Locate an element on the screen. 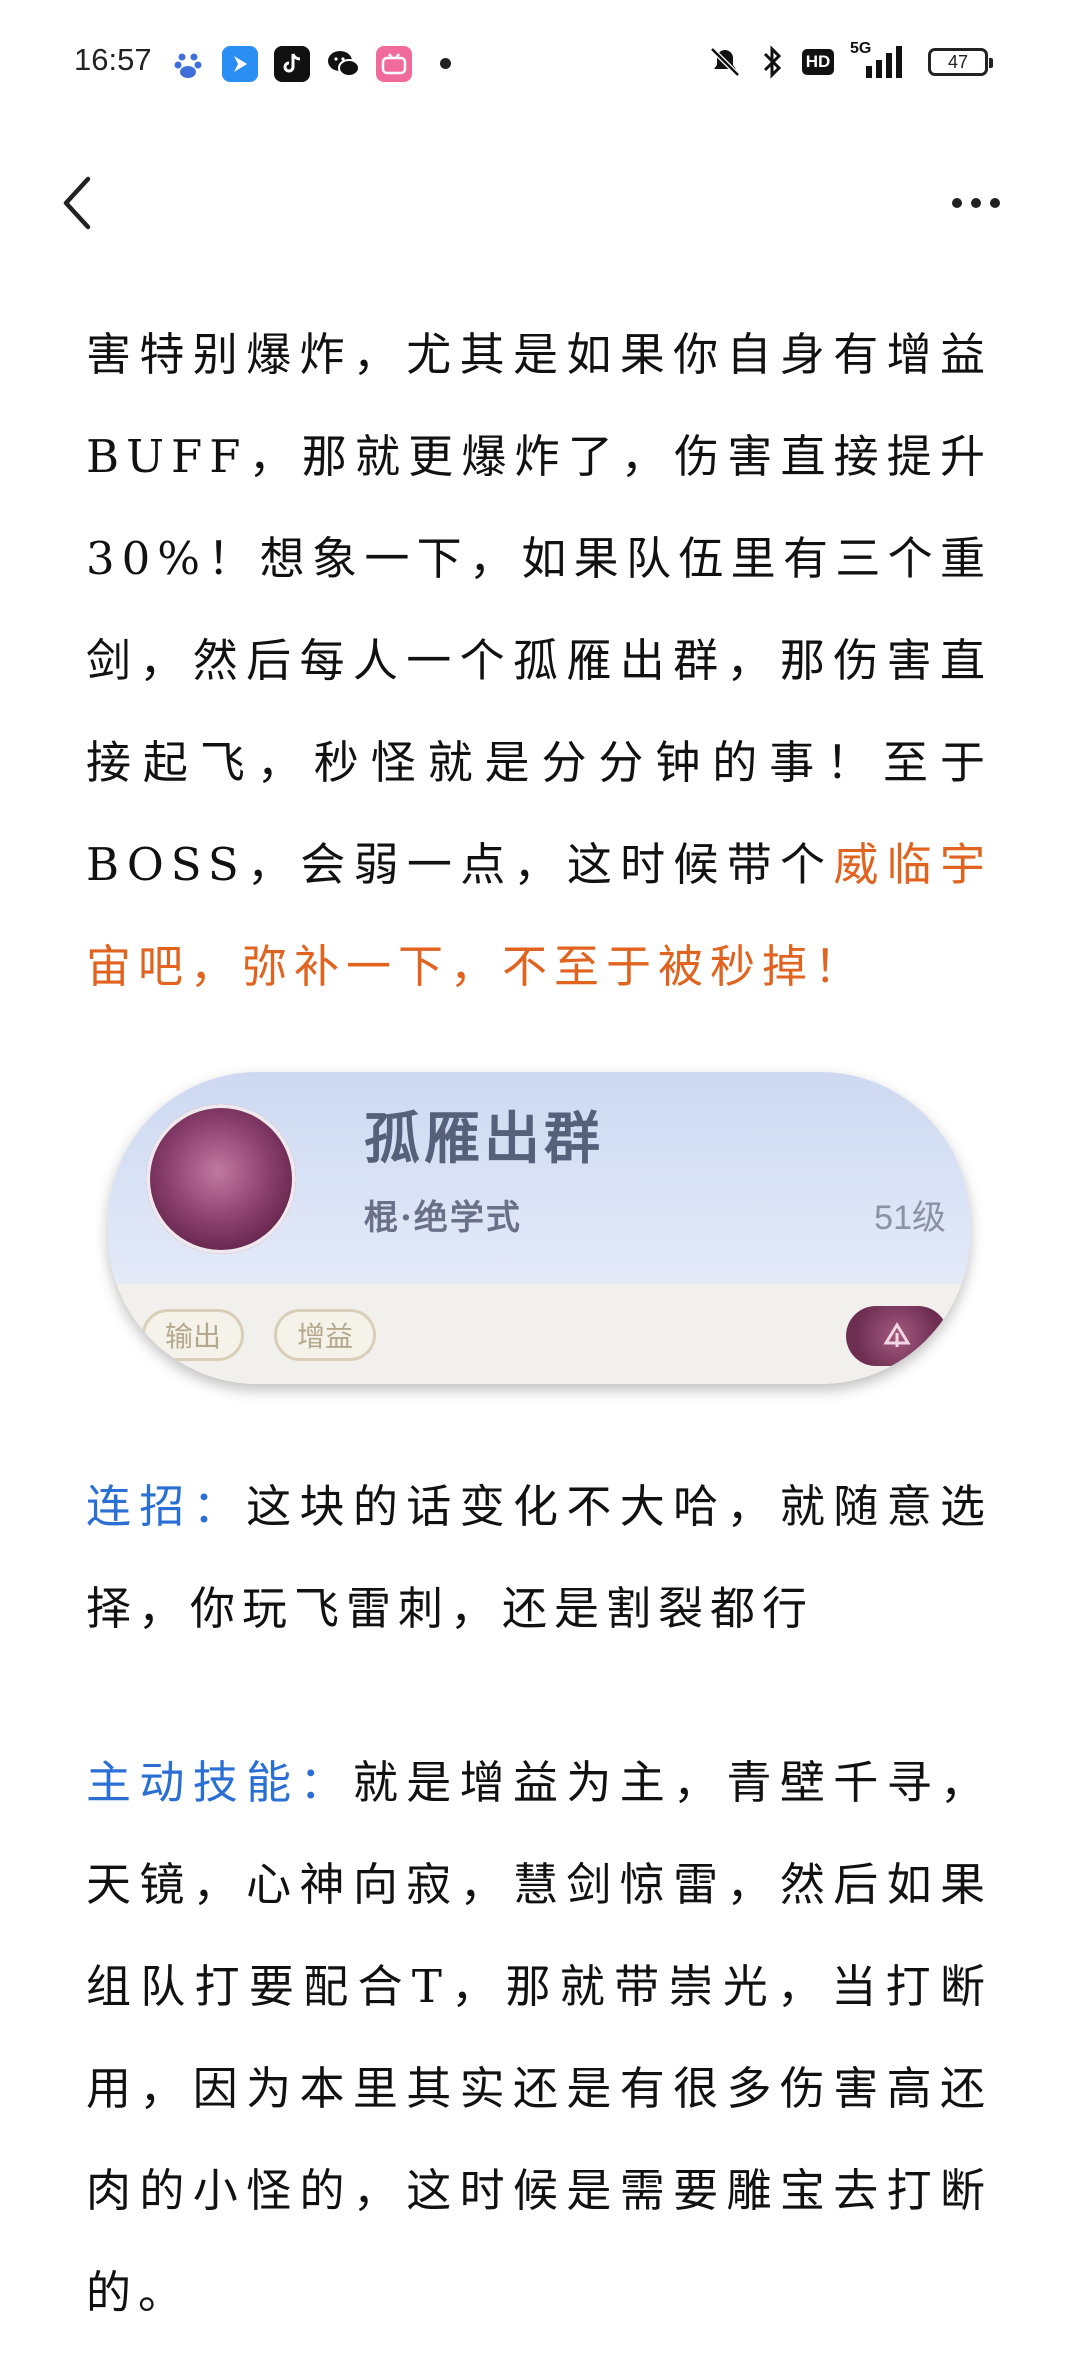 The width and height of the screenshot is (1080, 2376). skill-type: 棍·绝学式 is located at coordinates (443, 1218).